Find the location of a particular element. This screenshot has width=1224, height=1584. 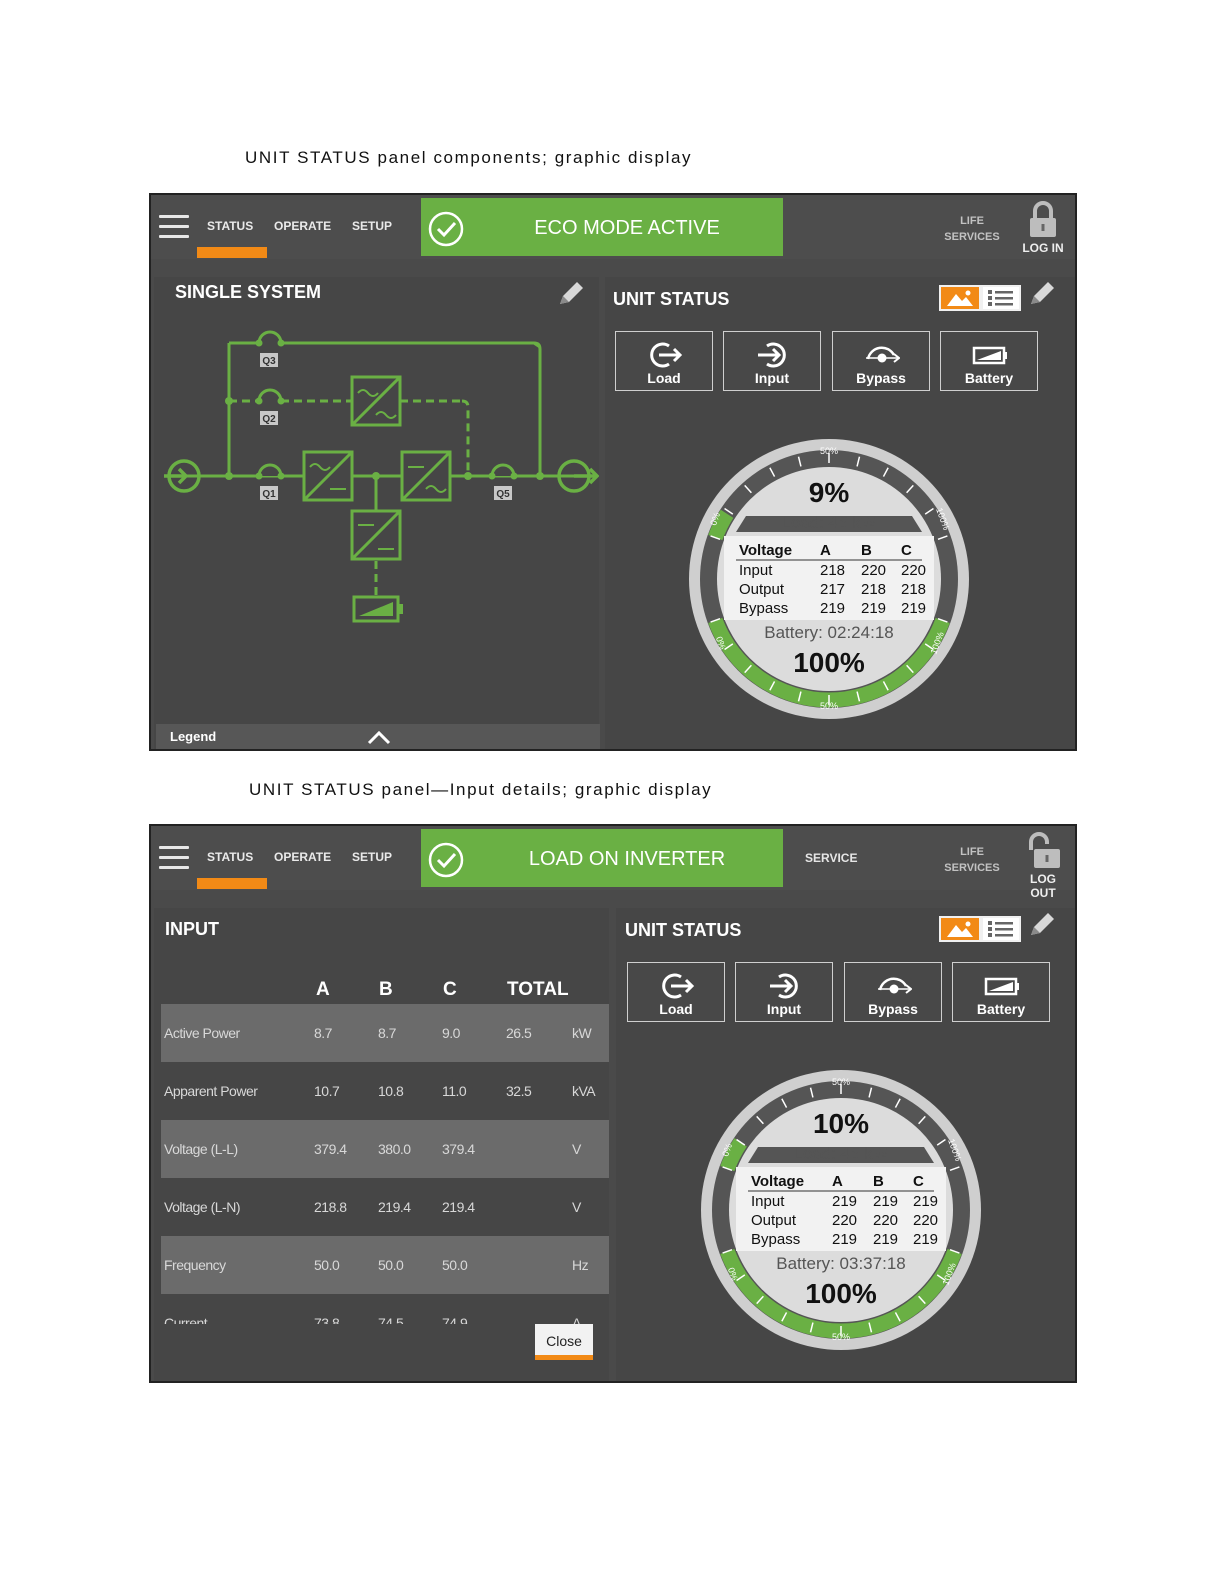

cell-a: 379.4 is located at coordinates (330, 1149).